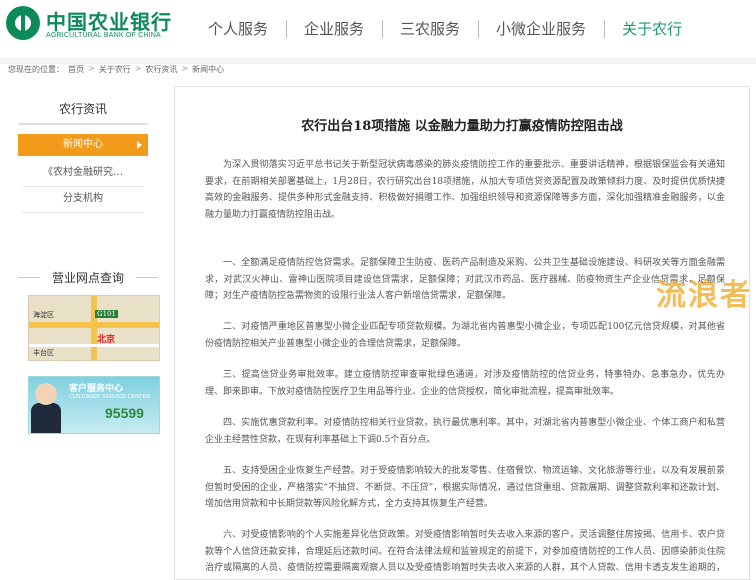 The image size is (756, 580). What do you see at coordinates (94, 405) in the screenshot?
I see `customer-service-banner: 客户服务中心 CUSTOMER SERVICE CENTER 95599` at bounding box center [94, 405].